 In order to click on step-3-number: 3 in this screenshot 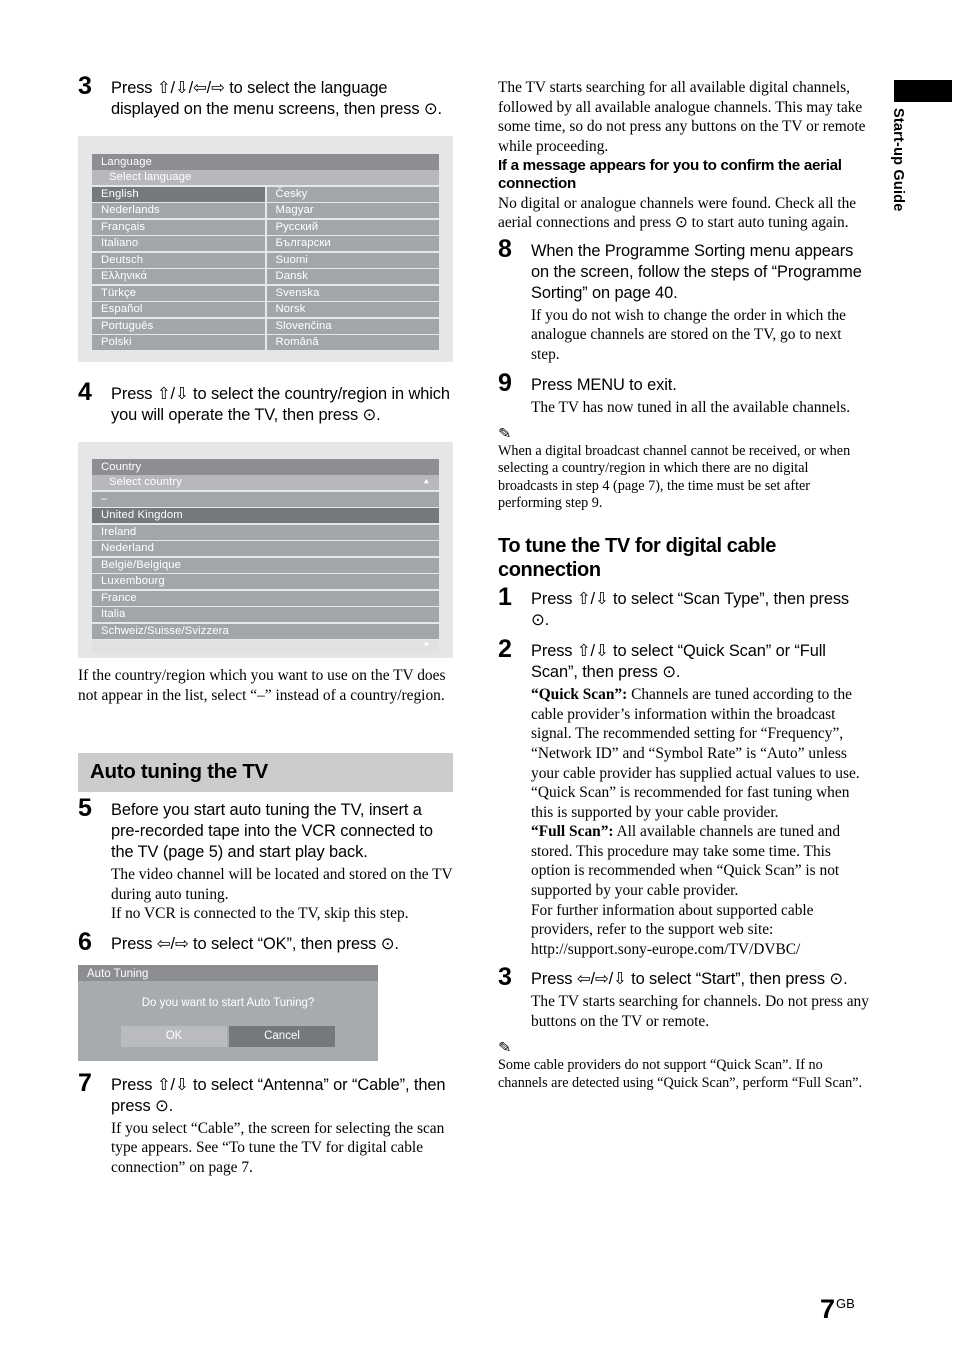, I will do `click(85, 86)`.